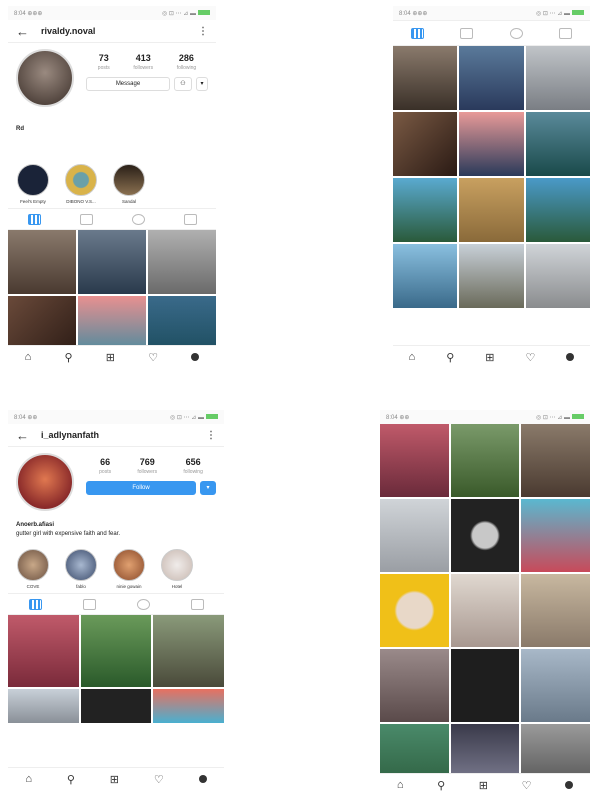 The width and height of the screenshot is (590, 796). What do you see at coordinates (129, 569) in the screenshot?
I see `highlight-item: ninie gowain` at bounding box center [129, 569].